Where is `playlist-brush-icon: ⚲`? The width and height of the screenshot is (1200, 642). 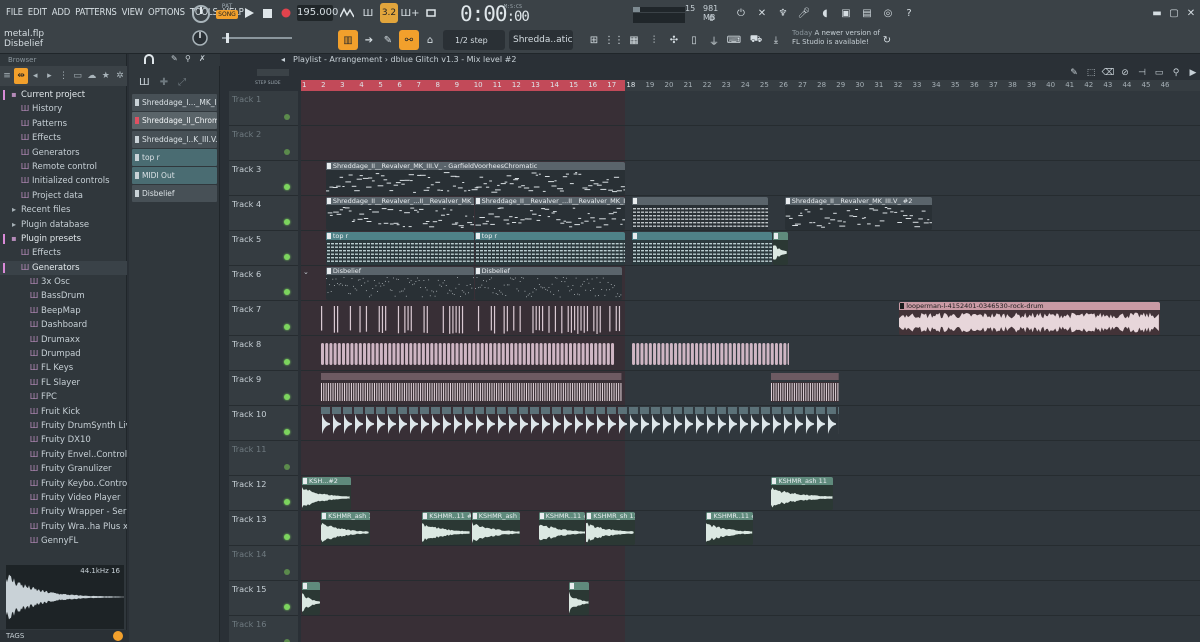 playlist-brush-icon: ⚲ is located at coordinates (188, 58).